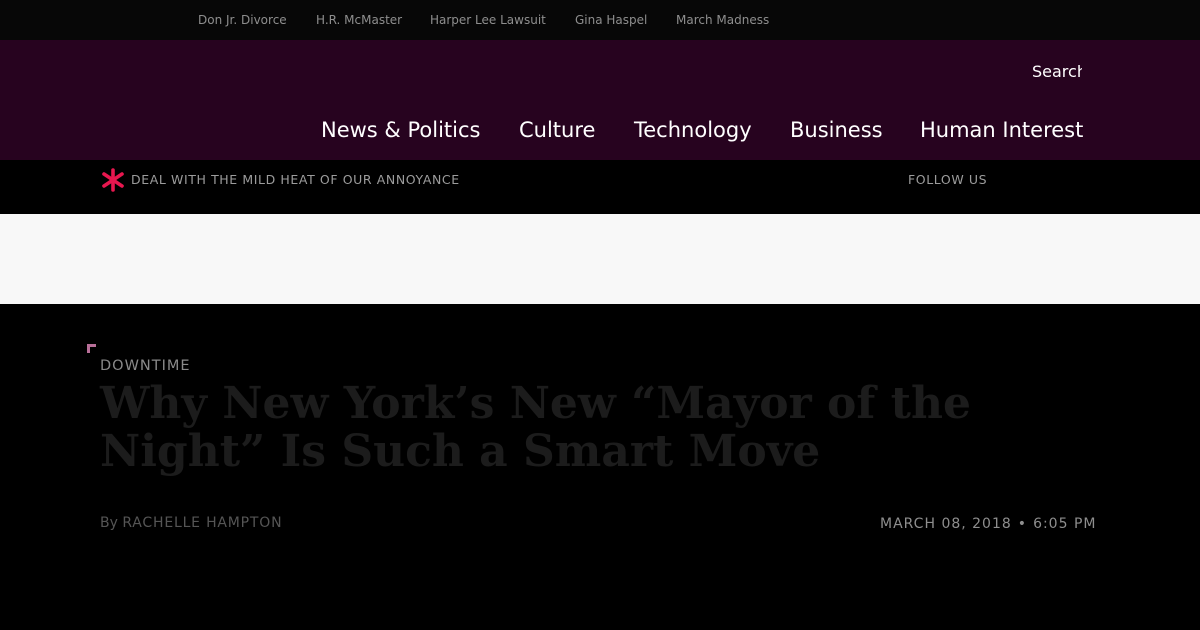 The image size is (1200, 630). I want to click on nav-business: Business, so click(836, 130).